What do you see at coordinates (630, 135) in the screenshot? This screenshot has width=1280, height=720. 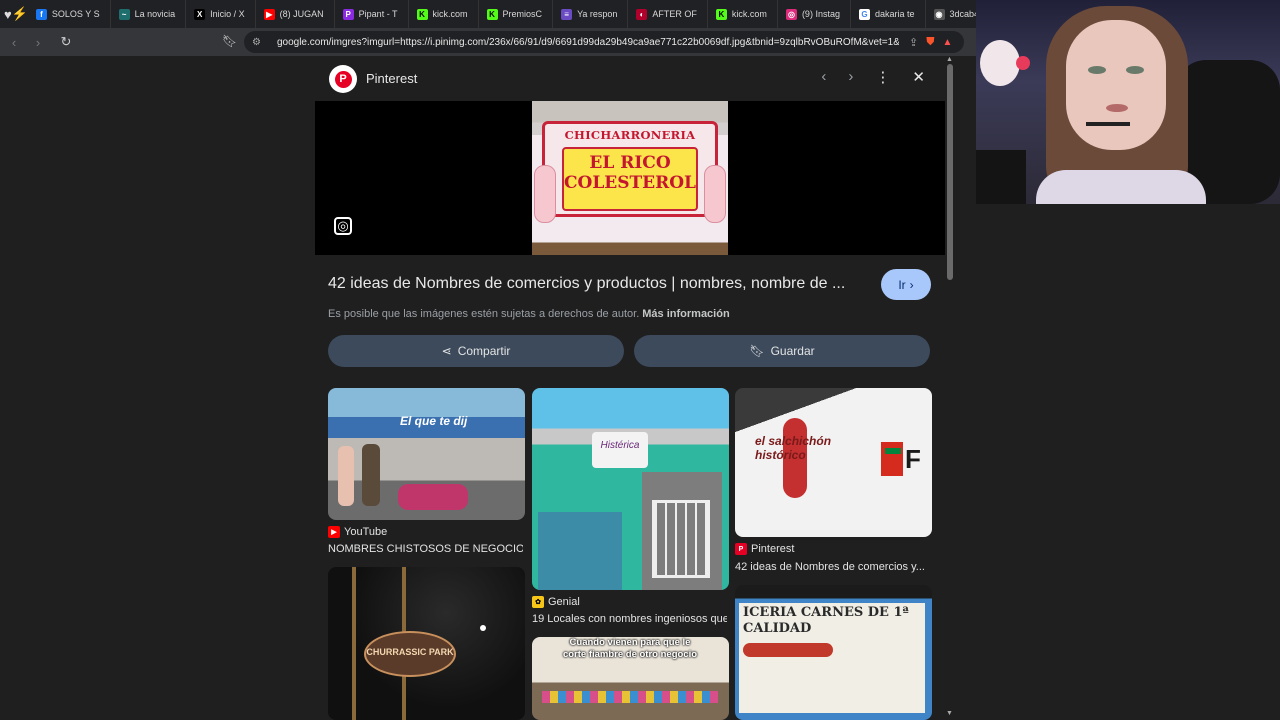 I see `sign-top-text: CHICHARRONERIA` at bounding box center [630, 135].